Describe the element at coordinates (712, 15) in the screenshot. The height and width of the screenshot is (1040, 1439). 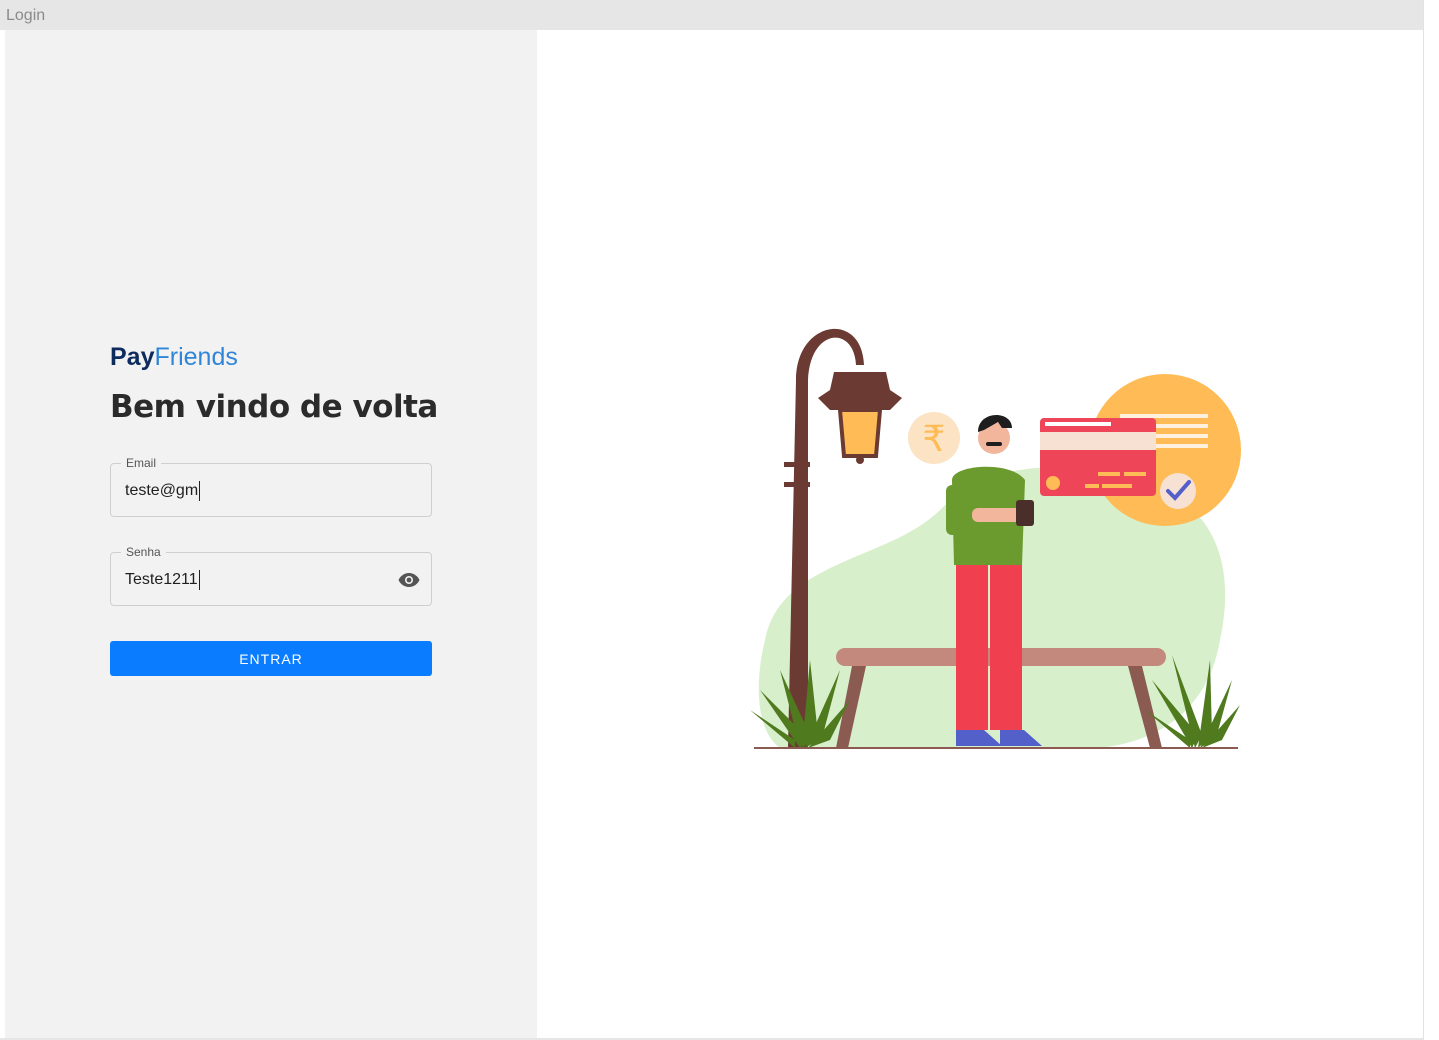
I see `window-title-bar: Login` at that location.